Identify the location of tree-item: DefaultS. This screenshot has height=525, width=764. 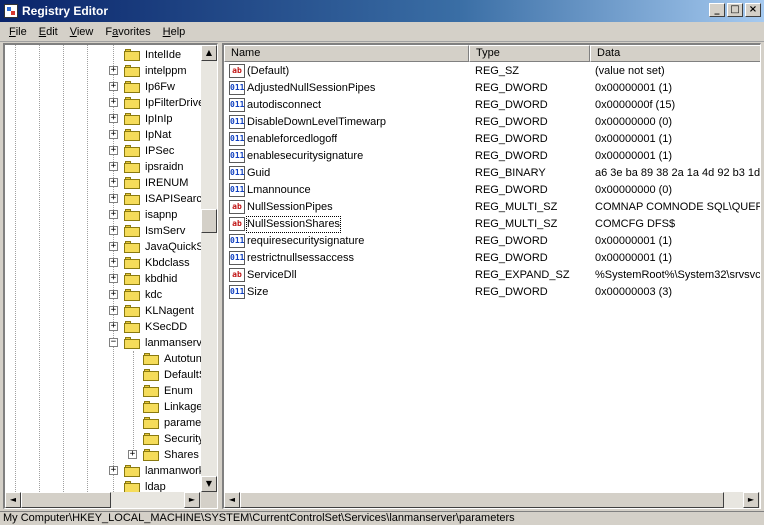
(104, 375).